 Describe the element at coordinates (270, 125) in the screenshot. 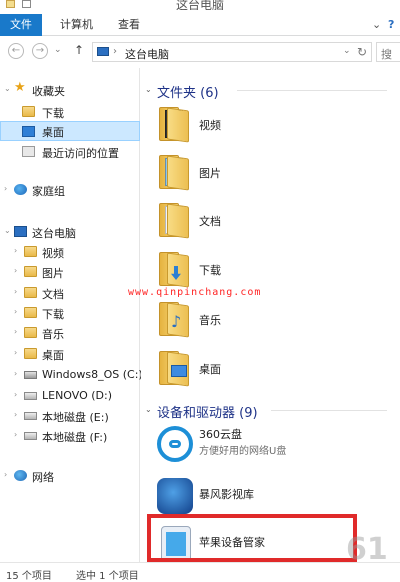

I see `folder-videos: 视频` at that location.